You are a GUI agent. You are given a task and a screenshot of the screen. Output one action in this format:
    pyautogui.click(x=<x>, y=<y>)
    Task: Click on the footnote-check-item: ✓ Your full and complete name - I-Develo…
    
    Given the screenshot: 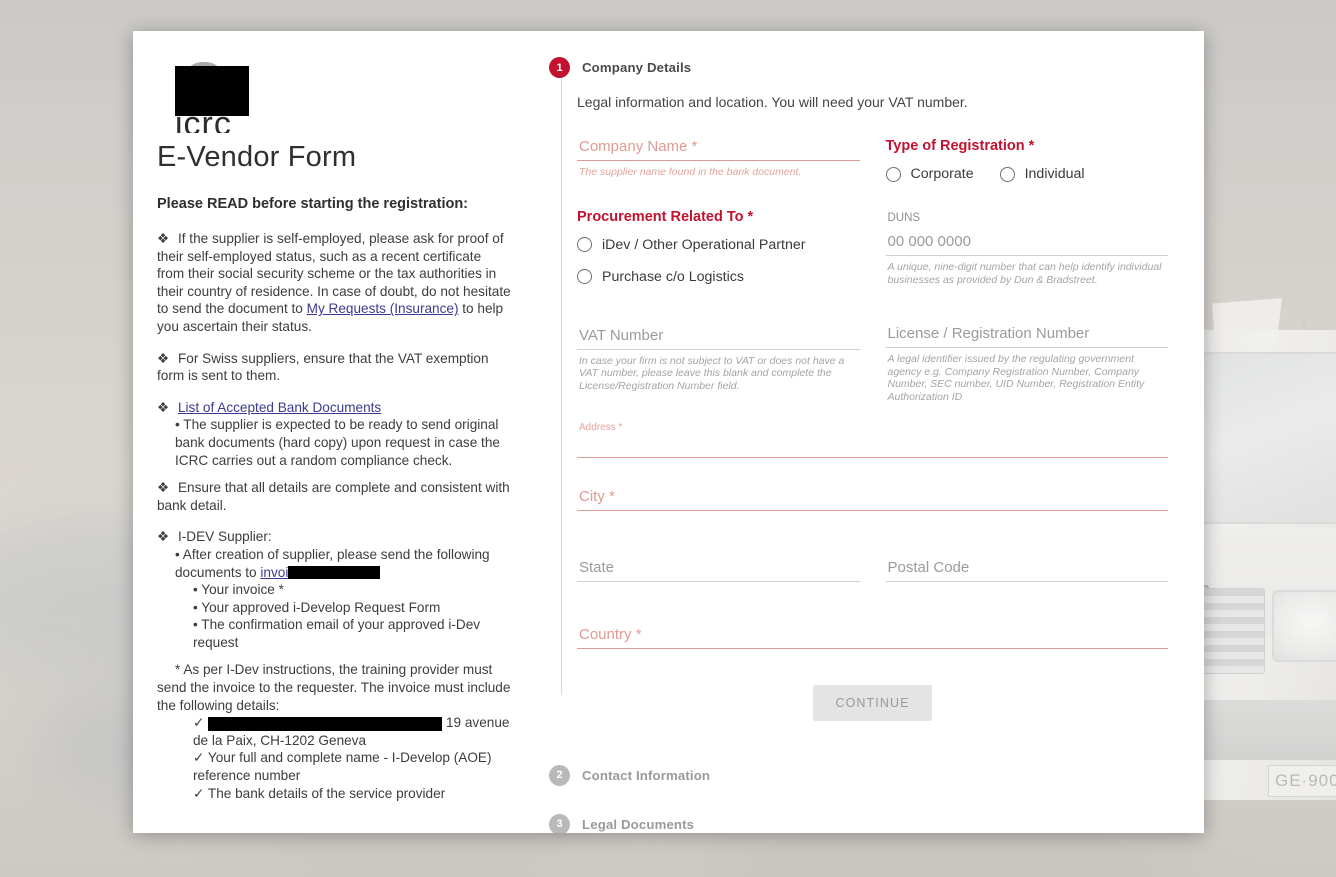 What is the action you would take?
    pyautogui.click(x=334, y=766)
    